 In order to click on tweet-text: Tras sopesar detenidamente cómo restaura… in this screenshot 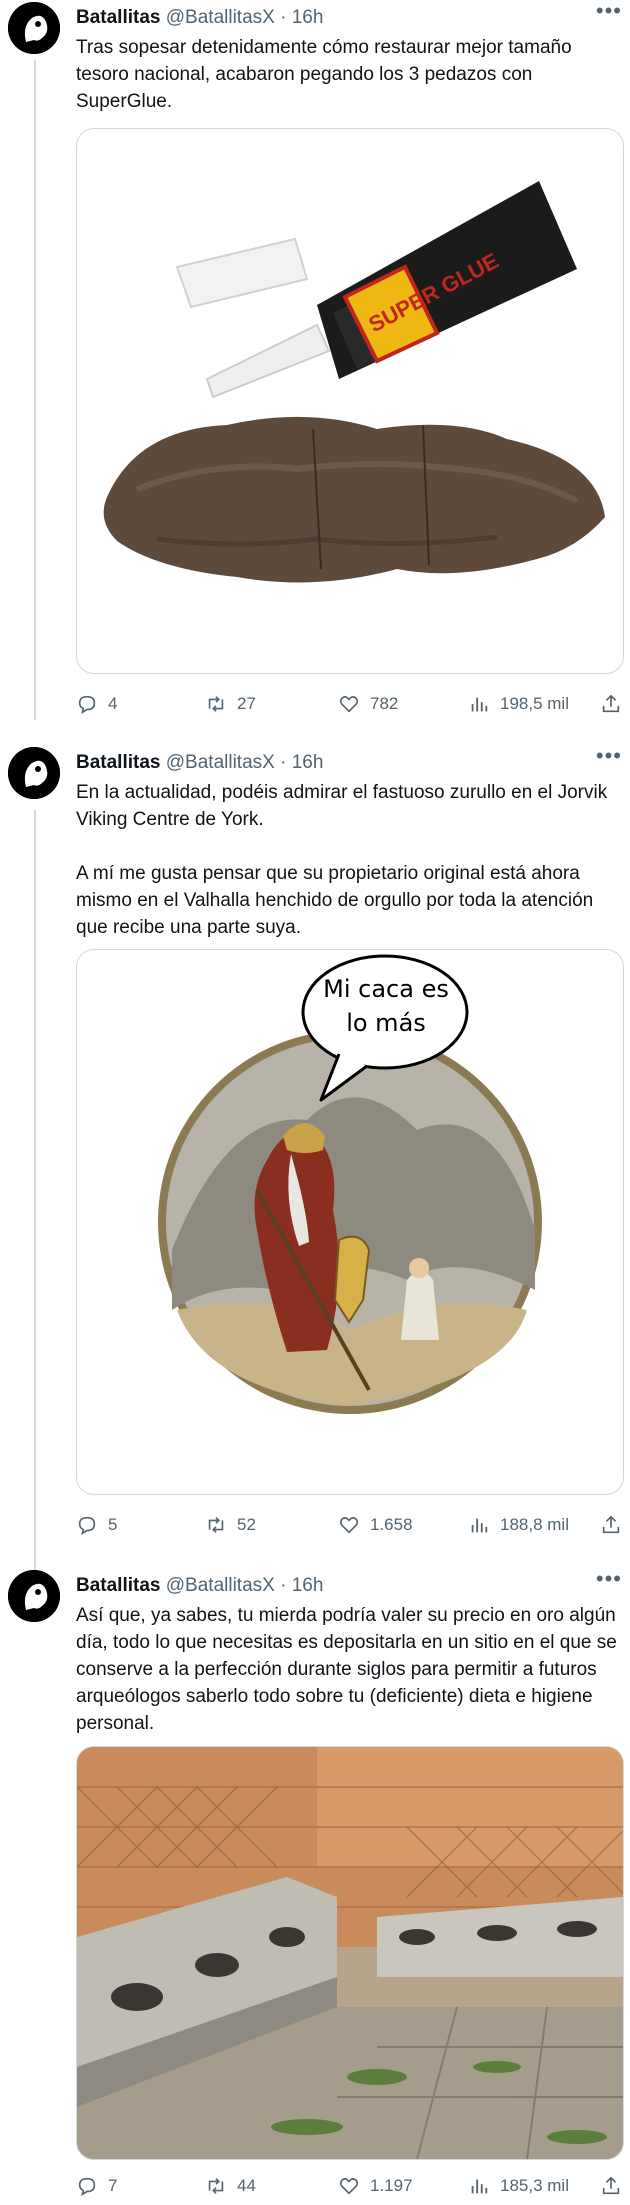, I will do `click(326, 74)`.